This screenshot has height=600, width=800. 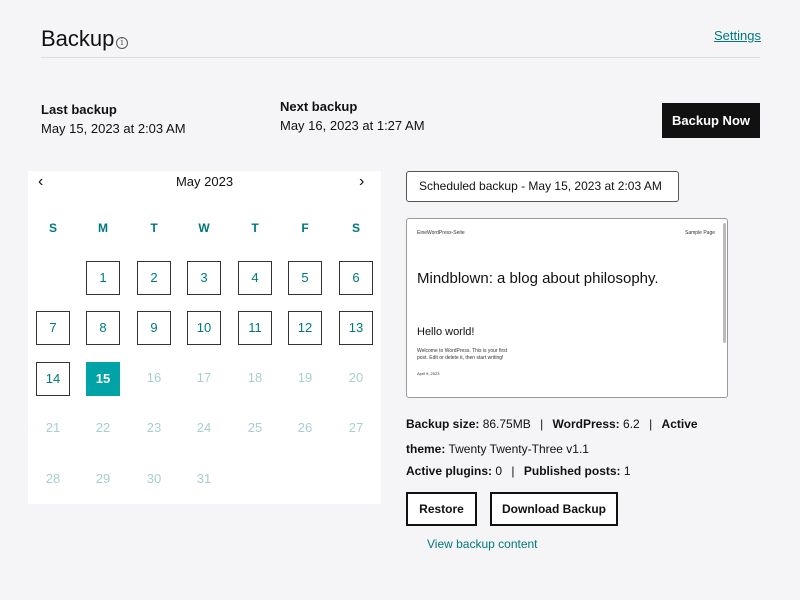 I want to click on calendar-day: 30, so click(x=154, y=478).